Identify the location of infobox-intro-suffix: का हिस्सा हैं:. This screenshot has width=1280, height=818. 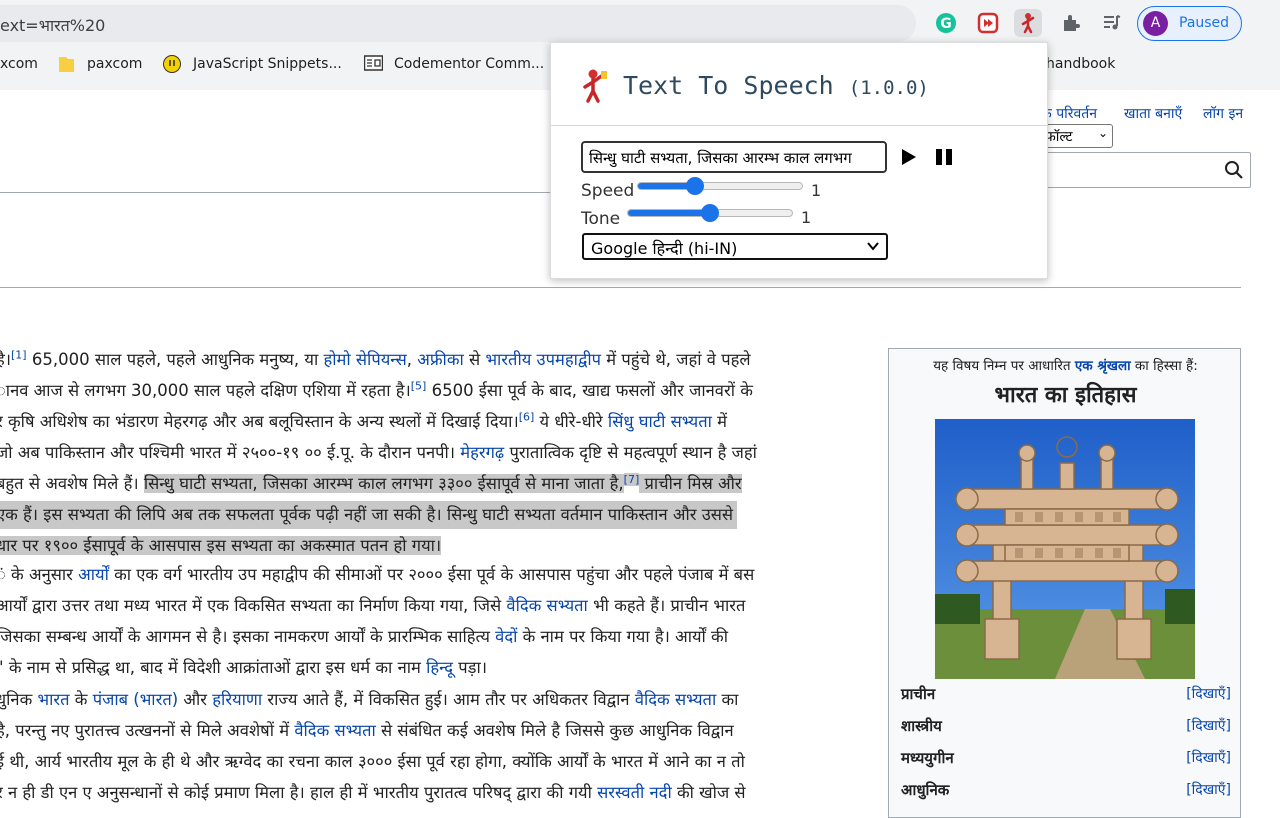
(1164, 366).